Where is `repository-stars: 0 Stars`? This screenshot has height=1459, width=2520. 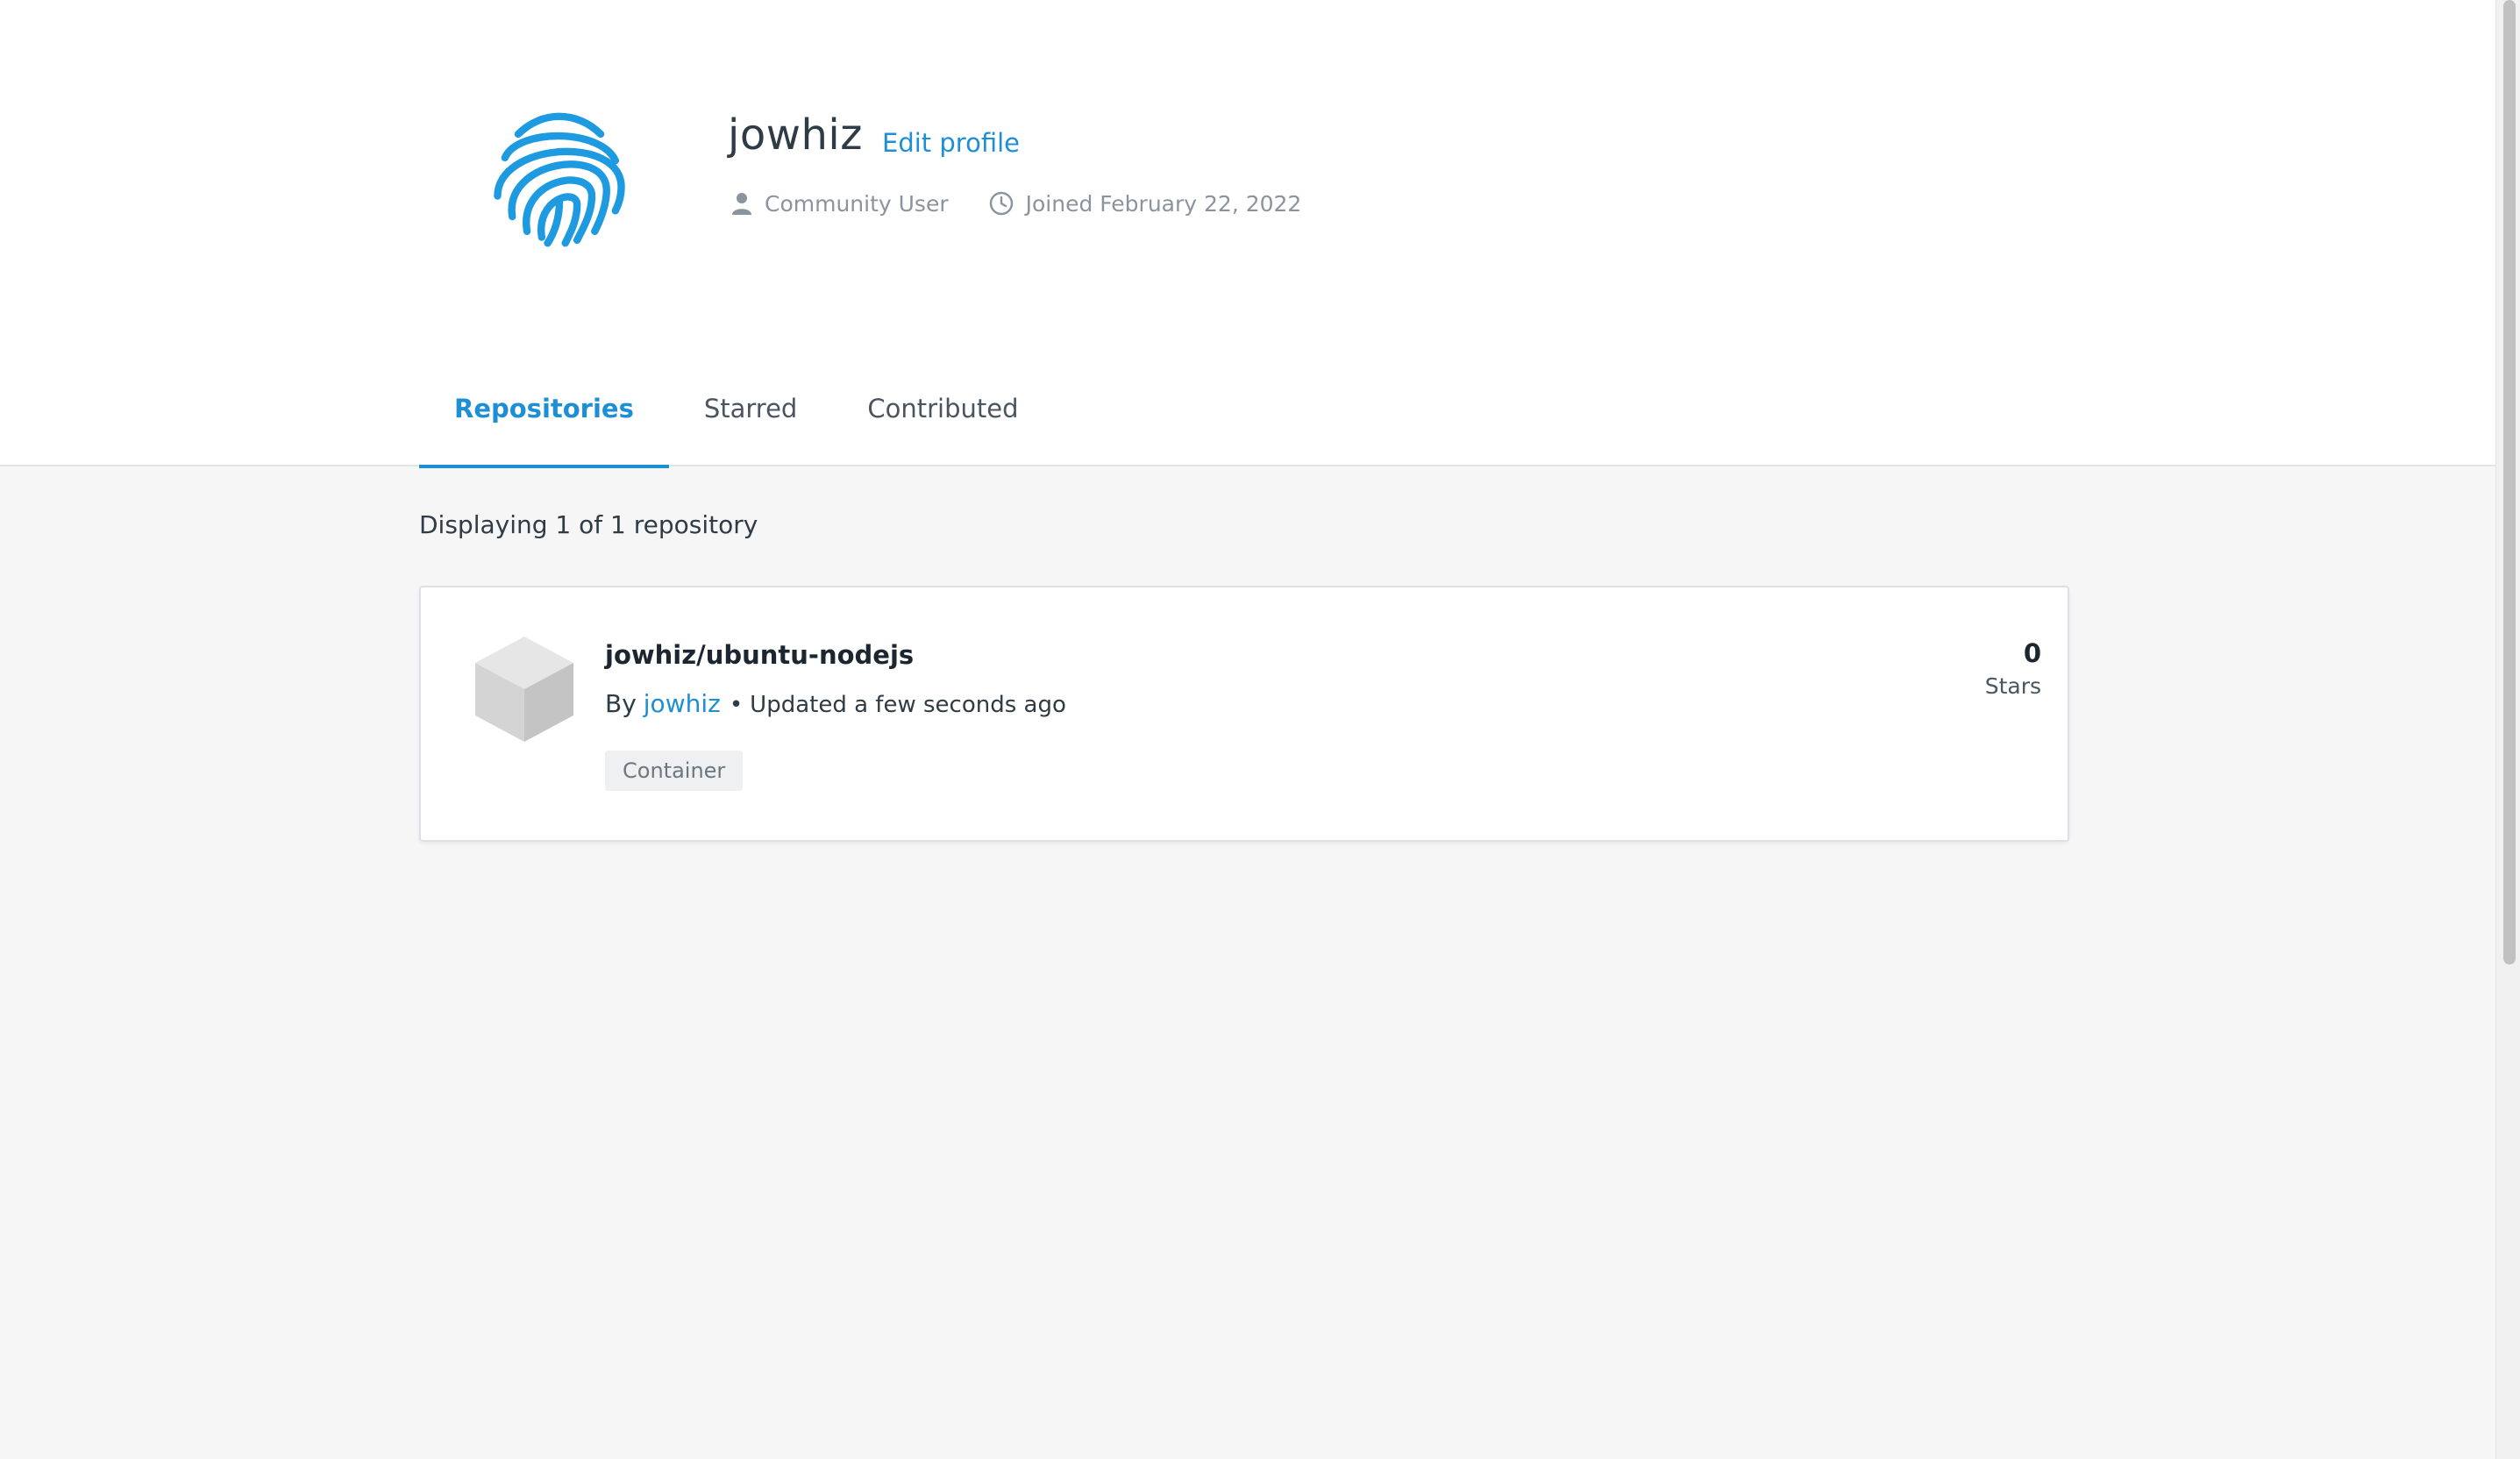 repository-stars: 0 Stars is located at coordinates (2013, 668).